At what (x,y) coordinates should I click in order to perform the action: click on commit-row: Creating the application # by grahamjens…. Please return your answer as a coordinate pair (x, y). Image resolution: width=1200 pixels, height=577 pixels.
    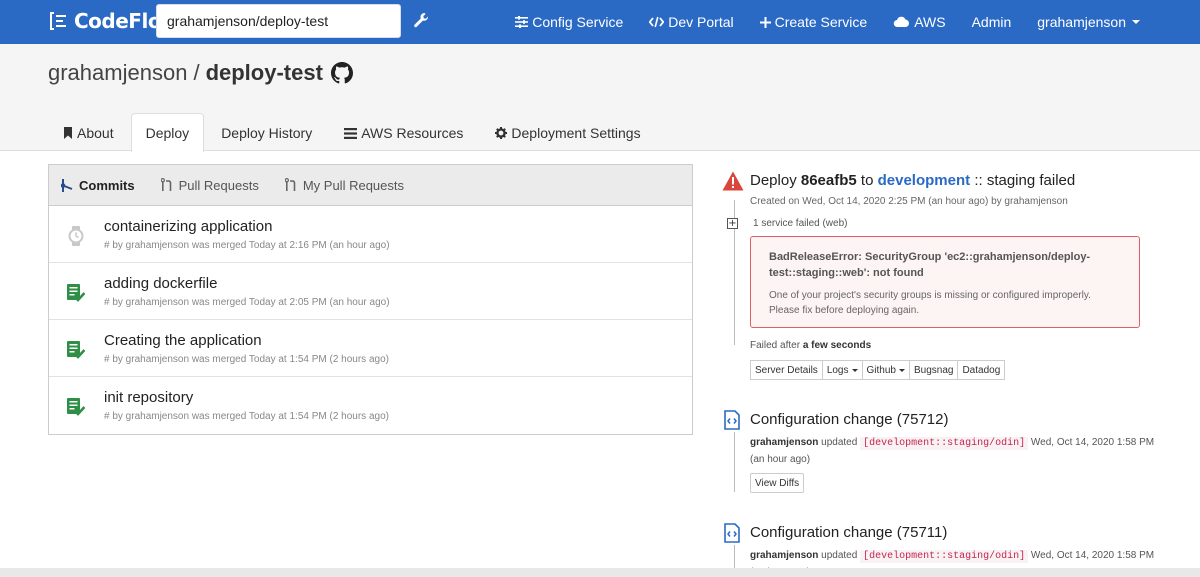
    Looking at the image, I should click on (370, 348).